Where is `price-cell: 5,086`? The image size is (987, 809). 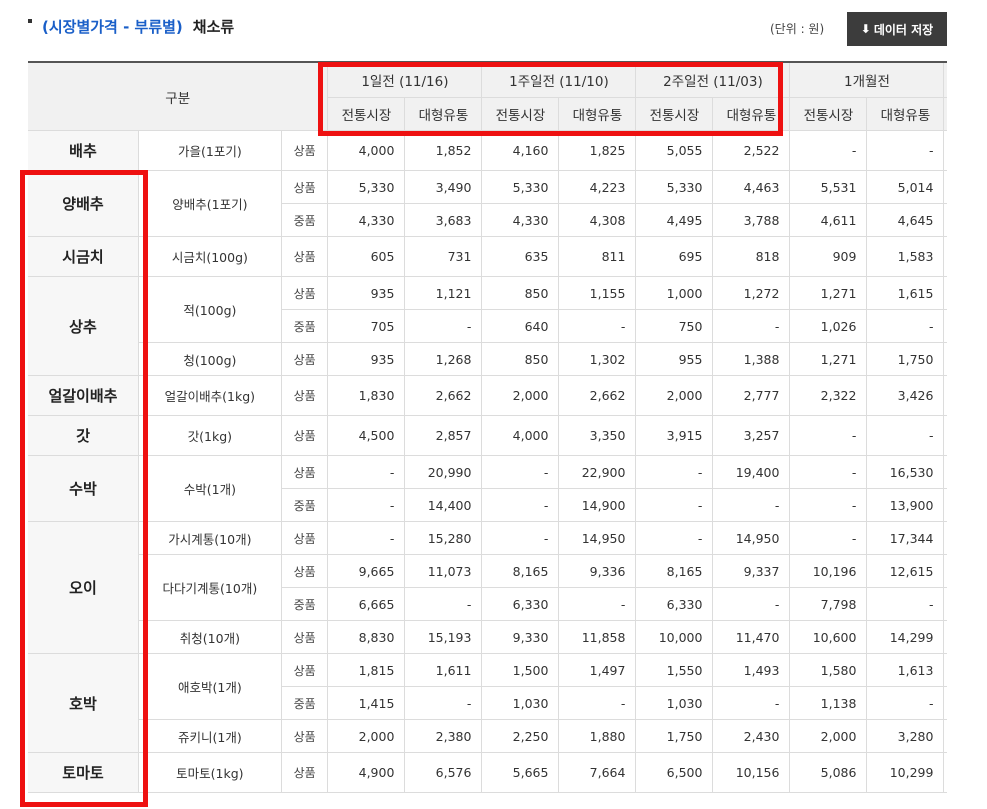
price-cell: 5,086 is located at coordinates (828, 772).